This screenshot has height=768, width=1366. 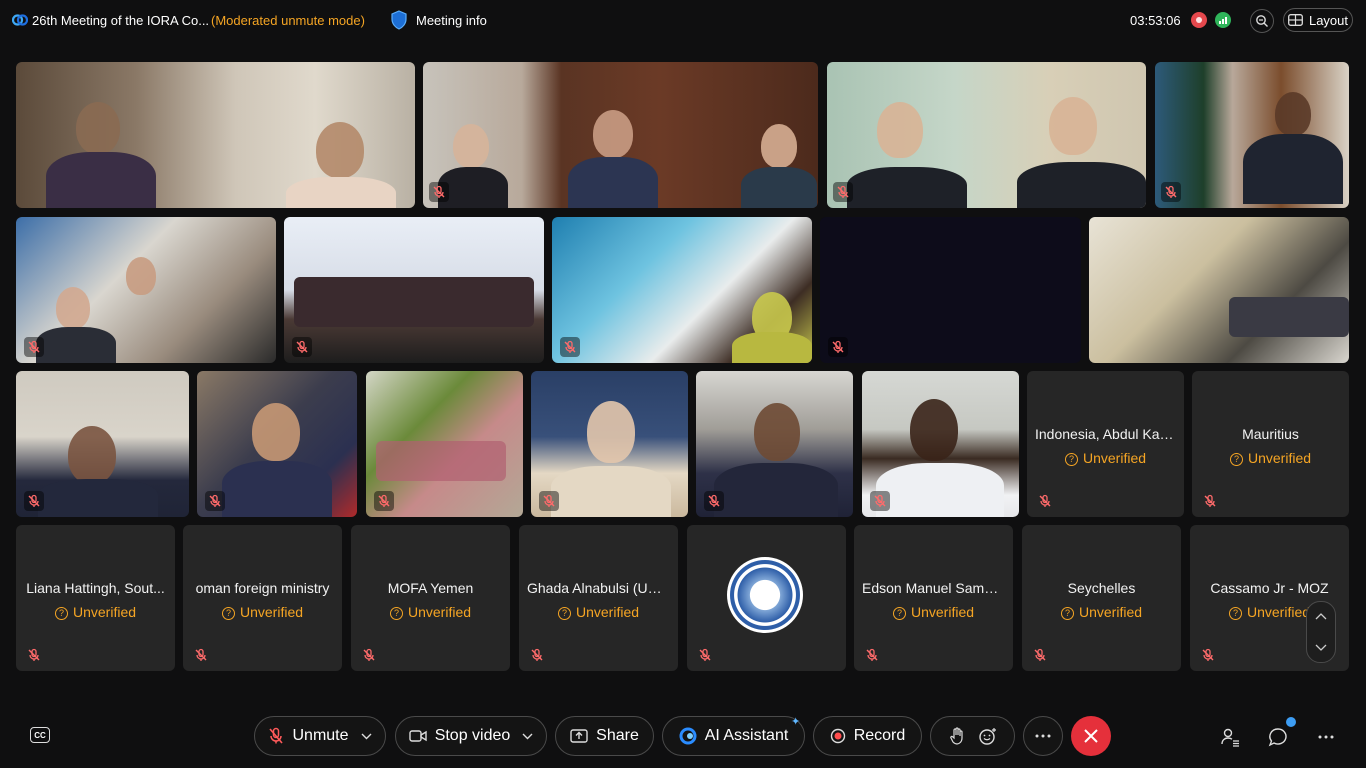 I want to click on unmute-button: Unmute, so click(x=320, y=736).